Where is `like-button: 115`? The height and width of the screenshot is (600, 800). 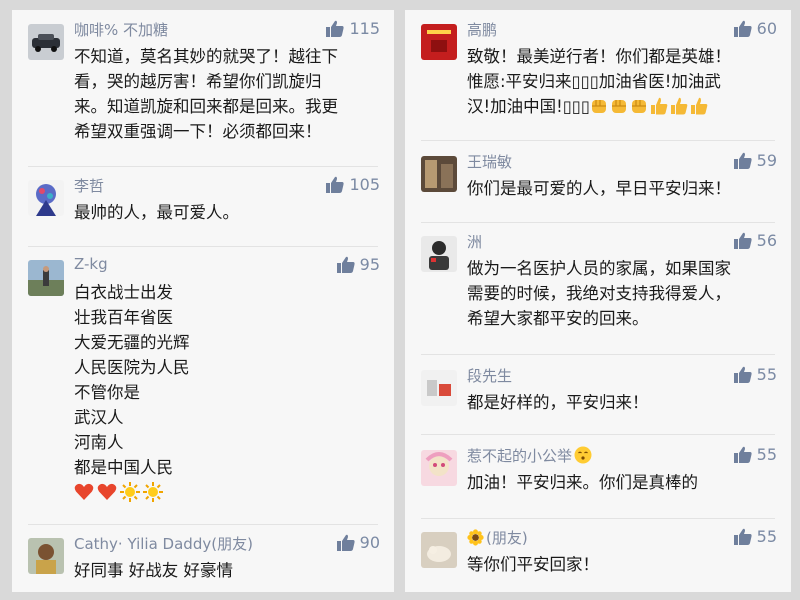 like-button: 115 is located at coordinates (353, 28).